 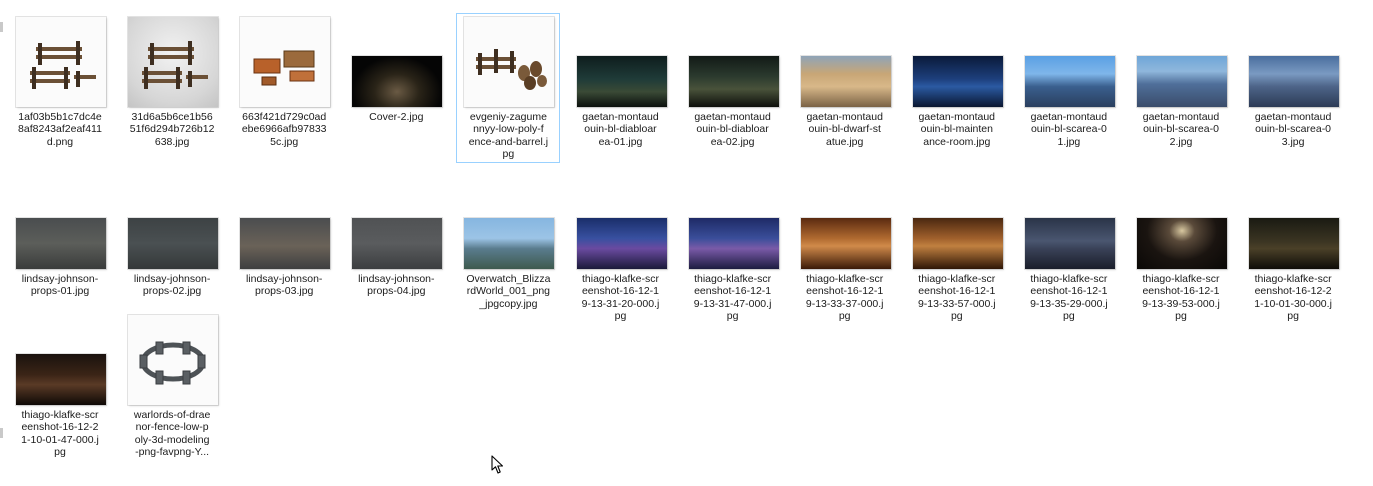 I want to click on file-item: 31d6a5b6ce1b56 51f6d294b726b12 638.jpg, so click(x=172, y=82).